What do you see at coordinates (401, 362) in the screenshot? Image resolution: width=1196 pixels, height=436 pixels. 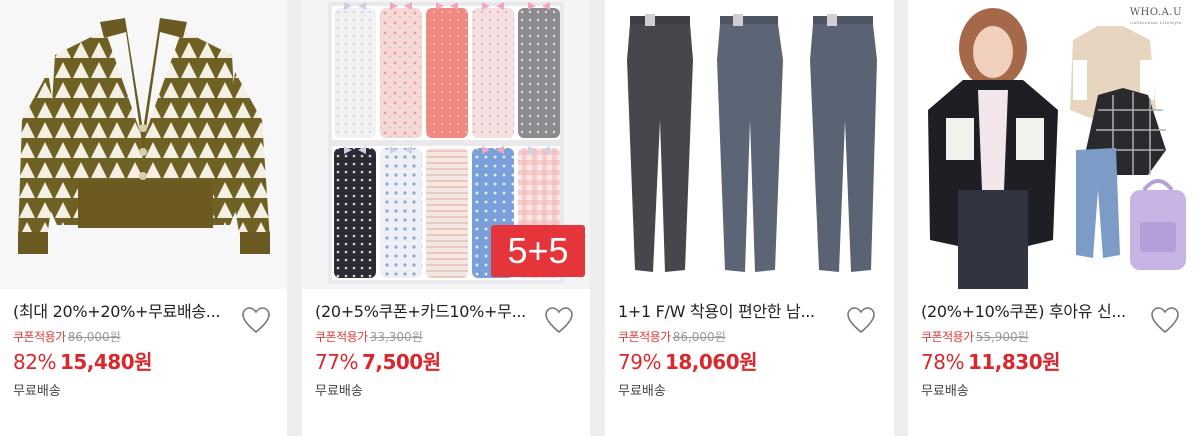 I see `sale-price: 7,500원` at bounding box center [401, 362].